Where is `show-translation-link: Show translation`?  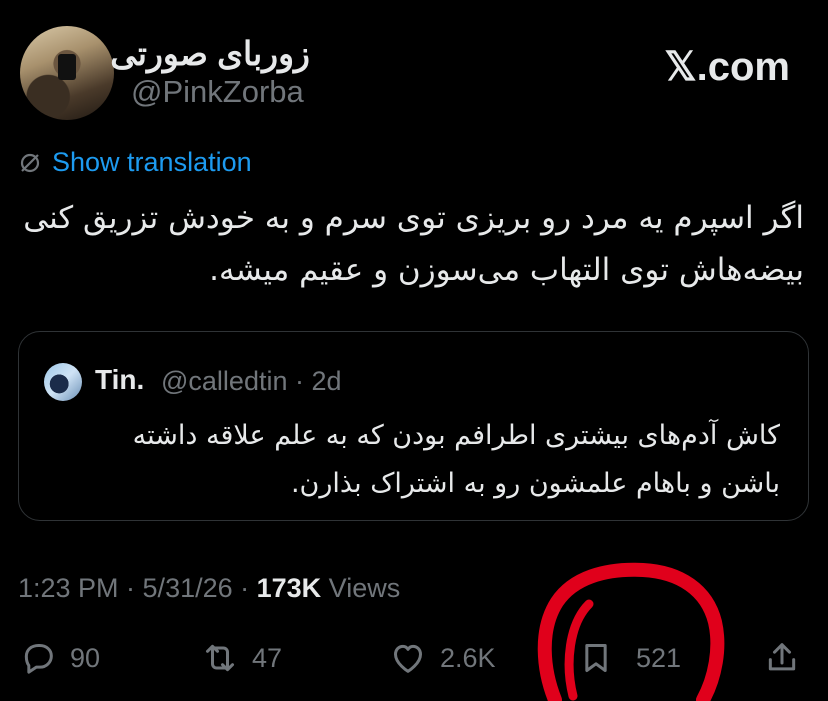 show-translation-link: Show translation is located at coordinates (135, 162).